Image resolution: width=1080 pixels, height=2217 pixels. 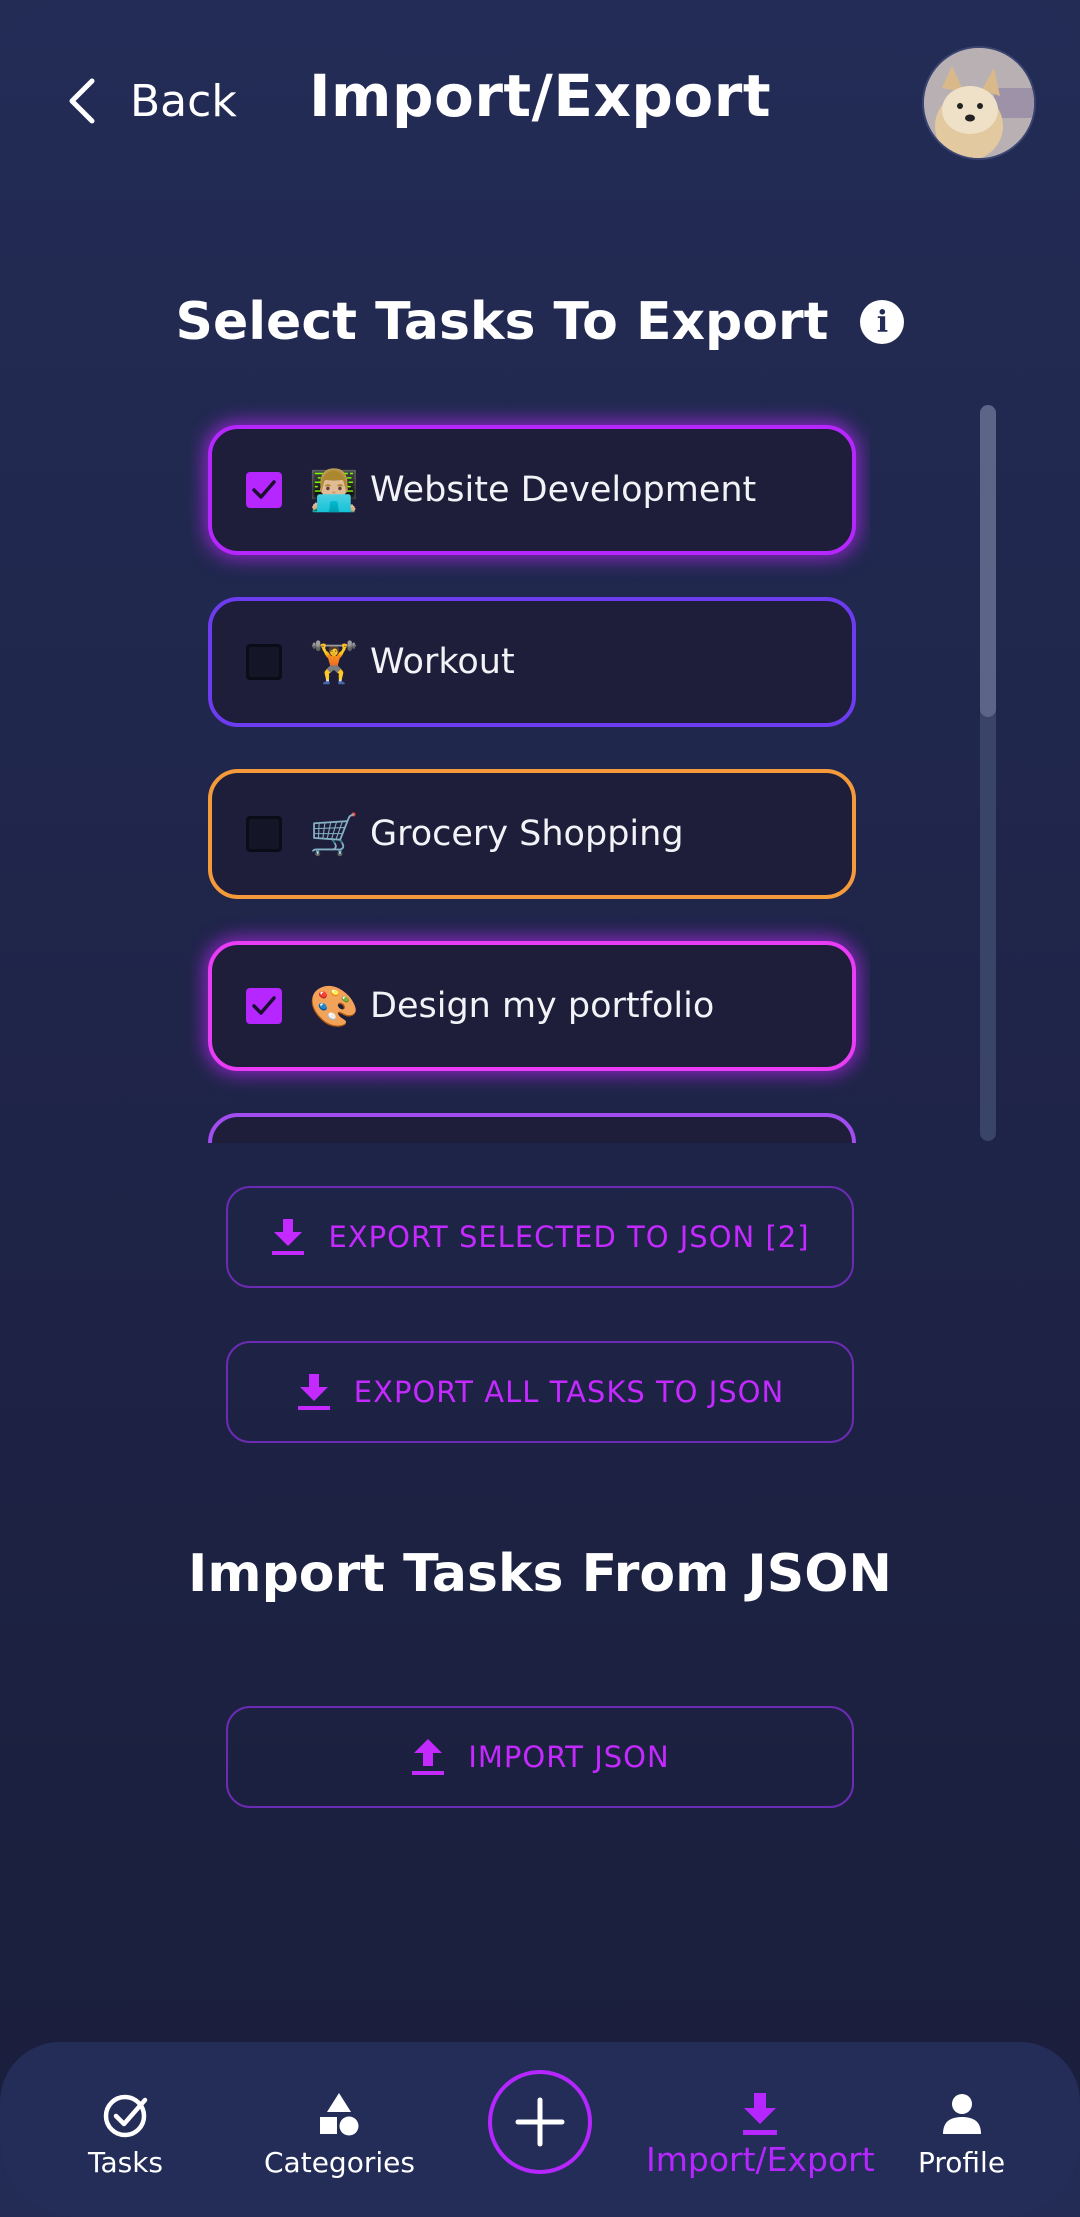 I want to click on avatar, so click(x=979, y=103).